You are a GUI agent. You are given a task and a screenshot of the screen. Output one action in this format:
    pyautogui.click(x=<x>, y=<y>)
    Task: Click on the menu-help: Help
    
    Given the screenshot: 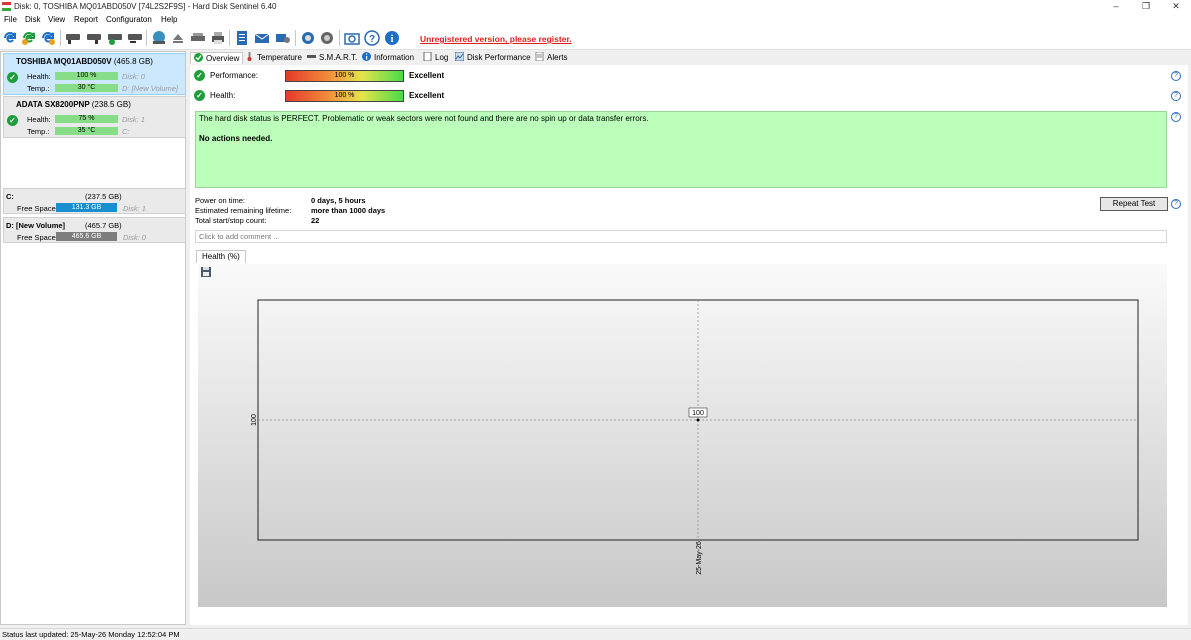 What is the action you would take?
    pyautogui.click(x=169, y=19)
    